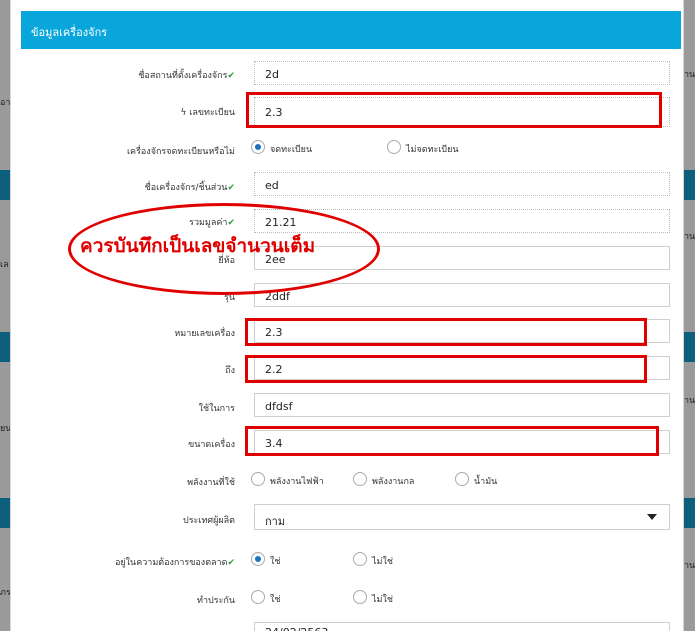 The height and width of the screenshot is (631, 695). Describe the element at coordinates (462, 626) in the screenshot. I see `date-input-partial: 24/02/2563` at that location.